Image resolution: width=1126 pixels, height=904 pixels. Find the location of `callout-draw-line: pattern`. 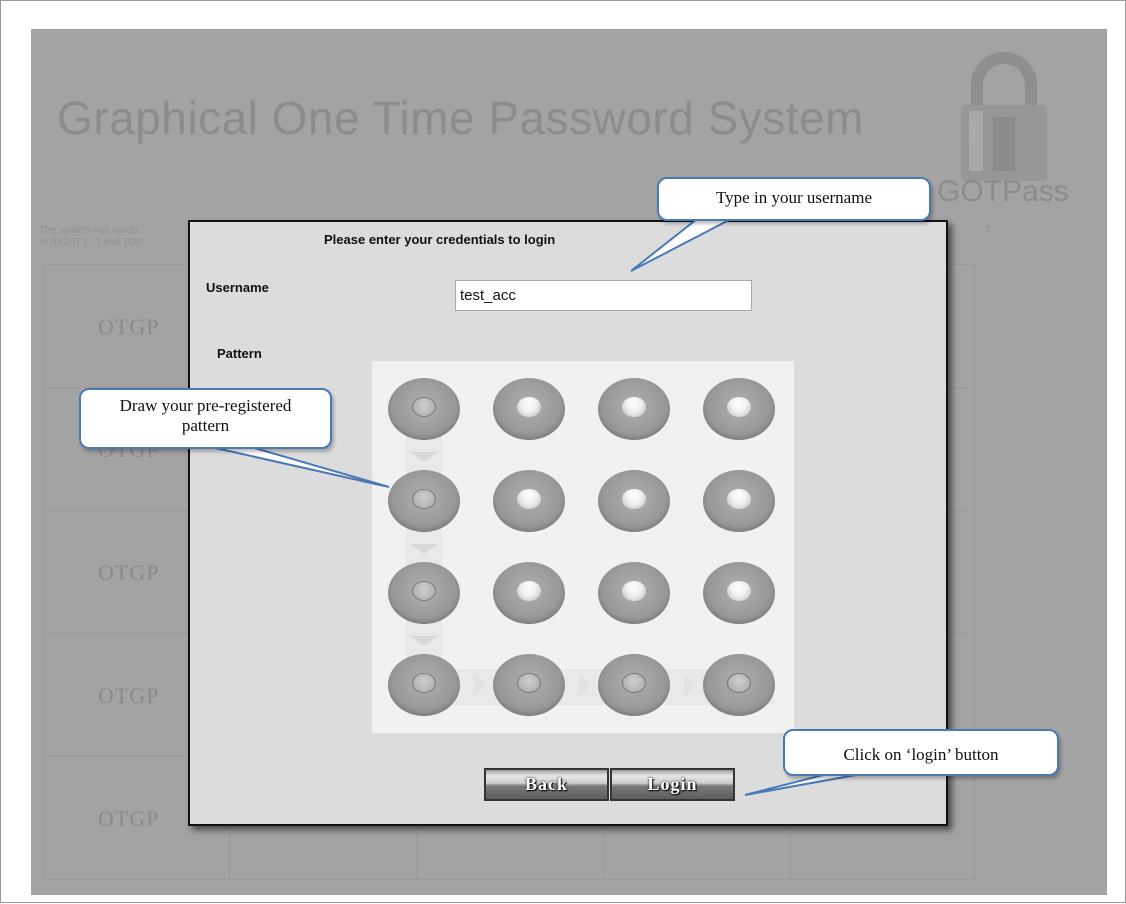

callout-draw-line: pattern is located at coordinates (205, 425).